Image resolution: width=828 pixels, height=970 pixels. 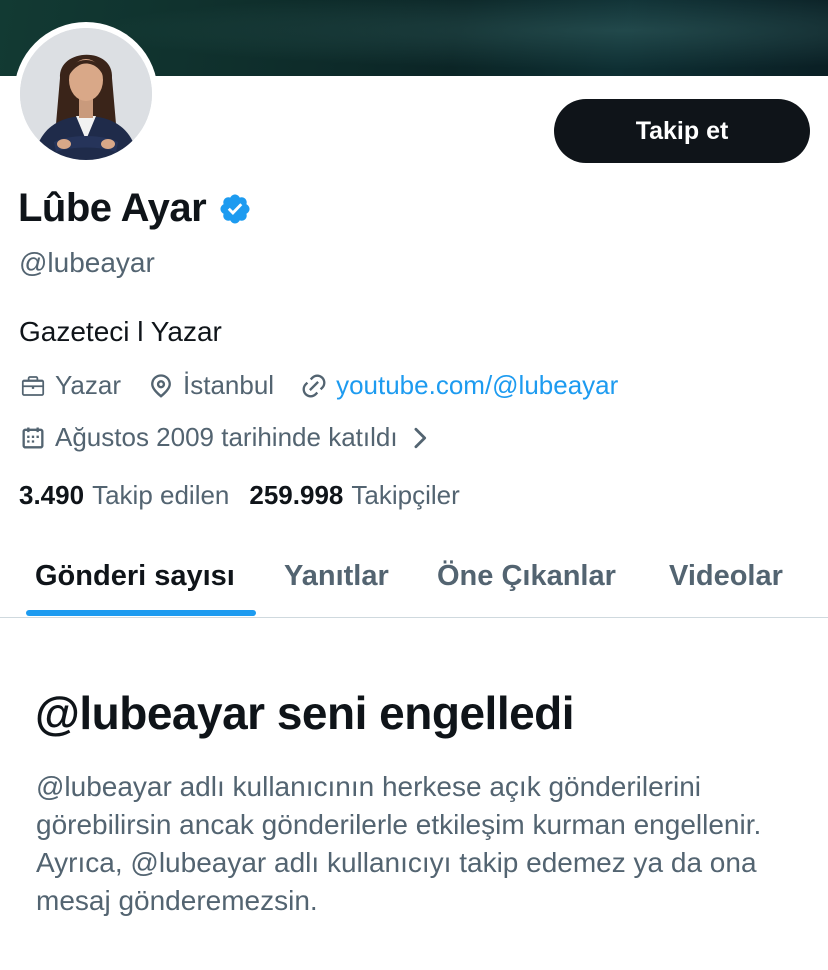 What do you see at coordinates (87, 262) in the screenshot?
I see `profile-handle: @lubeayar` at bounding box center [87, 262].